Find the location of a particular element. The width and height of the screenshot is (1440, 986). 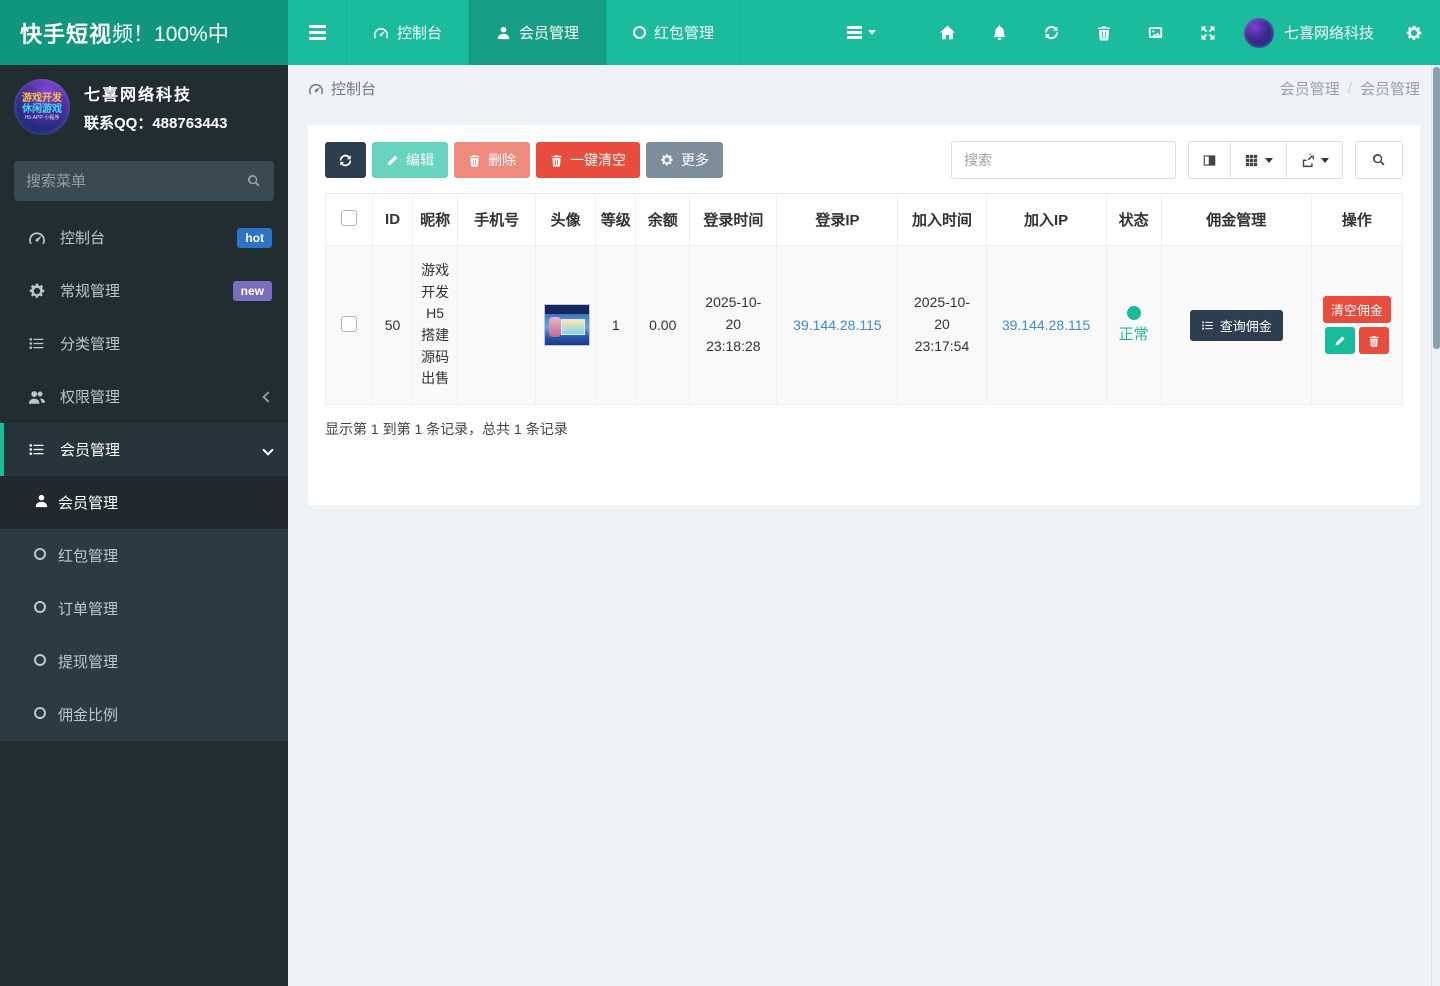

tab-list-dropdown is located at coordinates (862, 32).